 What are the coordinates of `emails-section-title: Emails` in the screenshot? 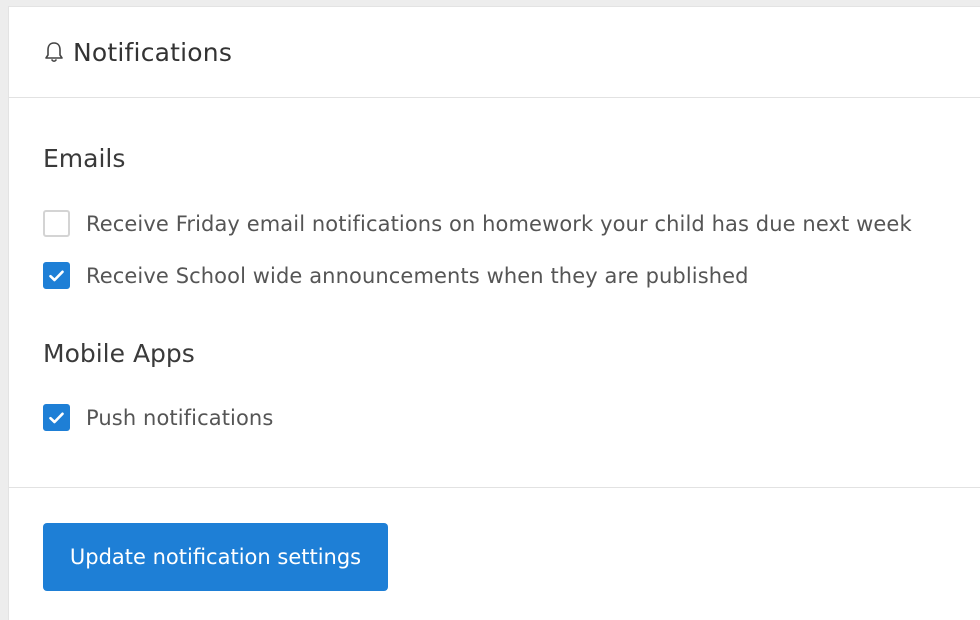 It's located at (84, 158).